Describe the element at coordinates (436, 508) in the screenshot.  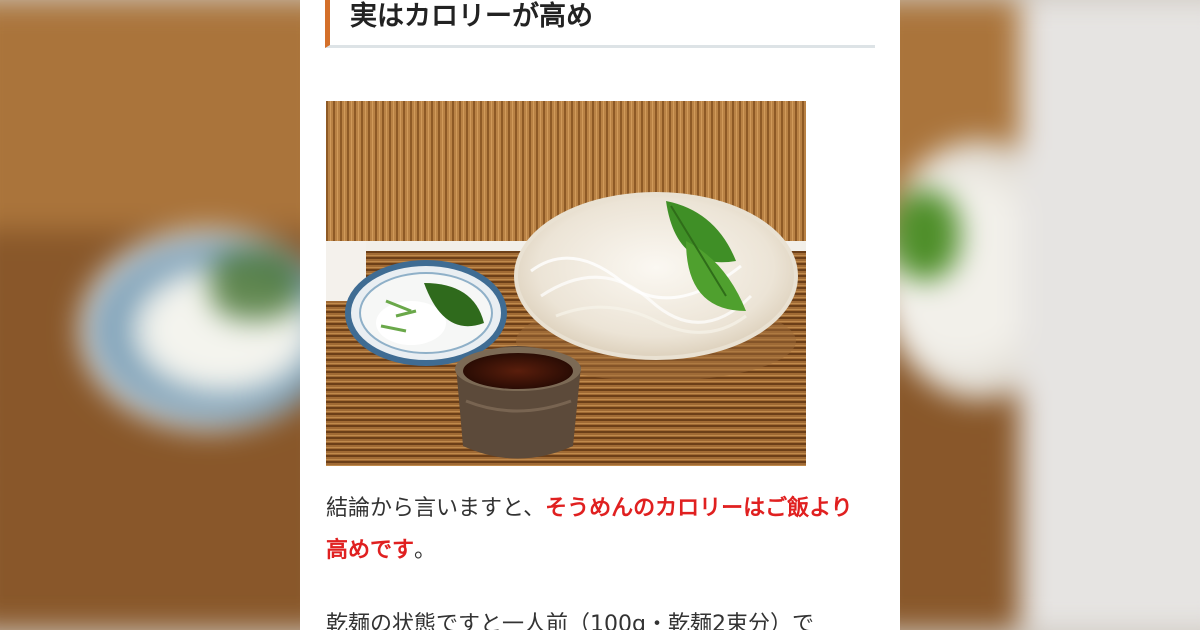
I see `paragraph-lead: 結論から言いますと、` at that location.